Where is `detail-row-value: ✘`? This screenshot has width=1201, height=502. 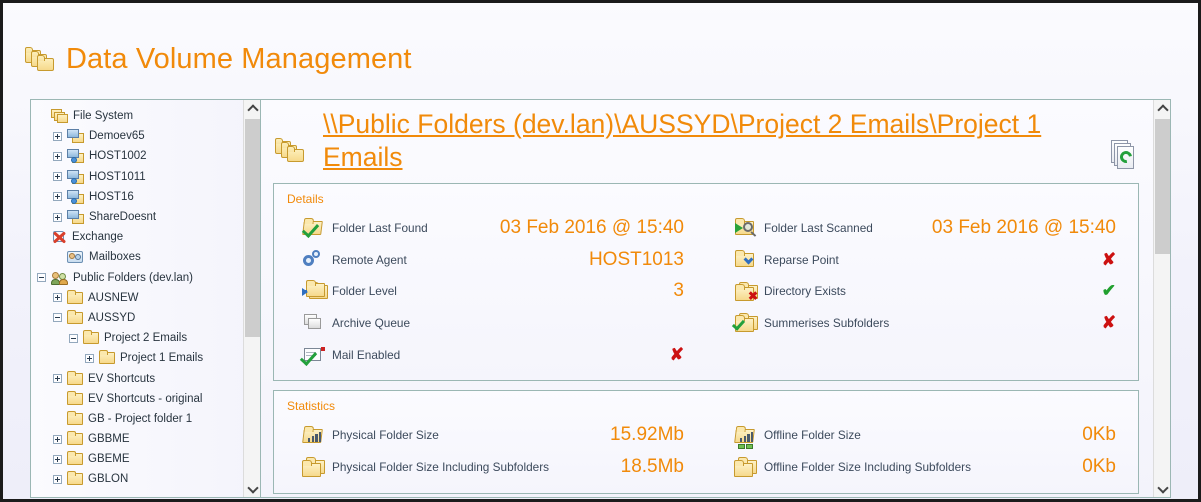 detail-row-value: ✘ is located at coordinates (1108, 259).